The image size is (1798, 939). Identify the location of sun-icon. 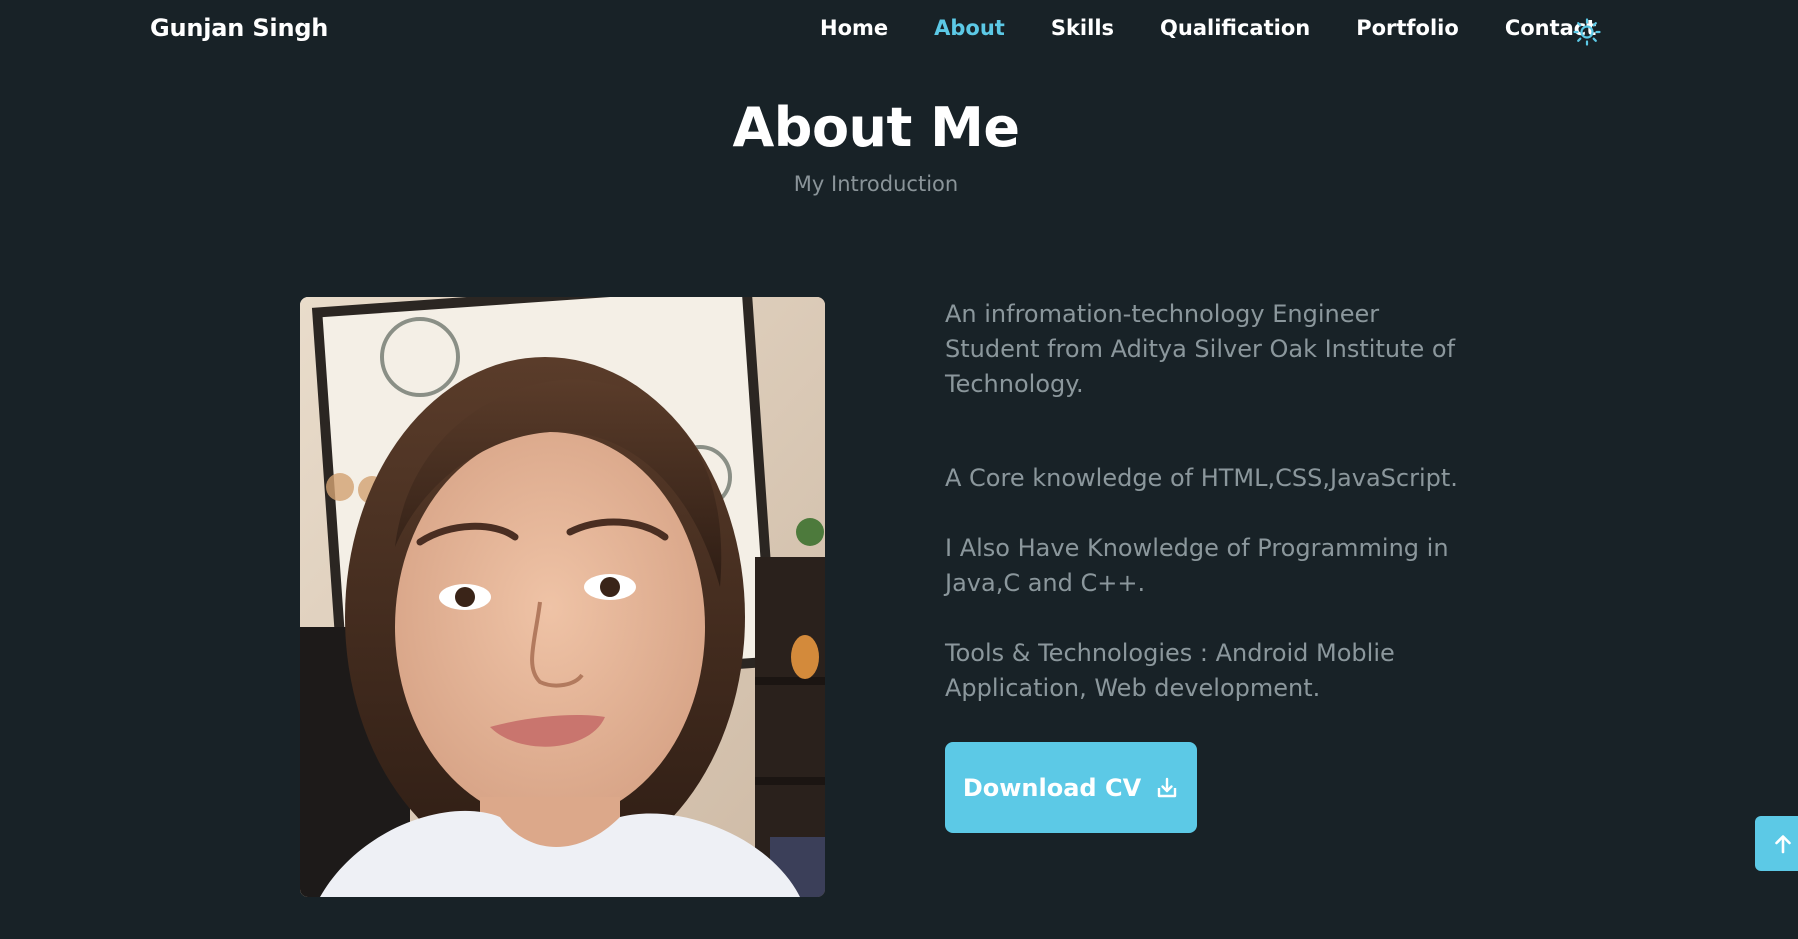
(1587, 32).